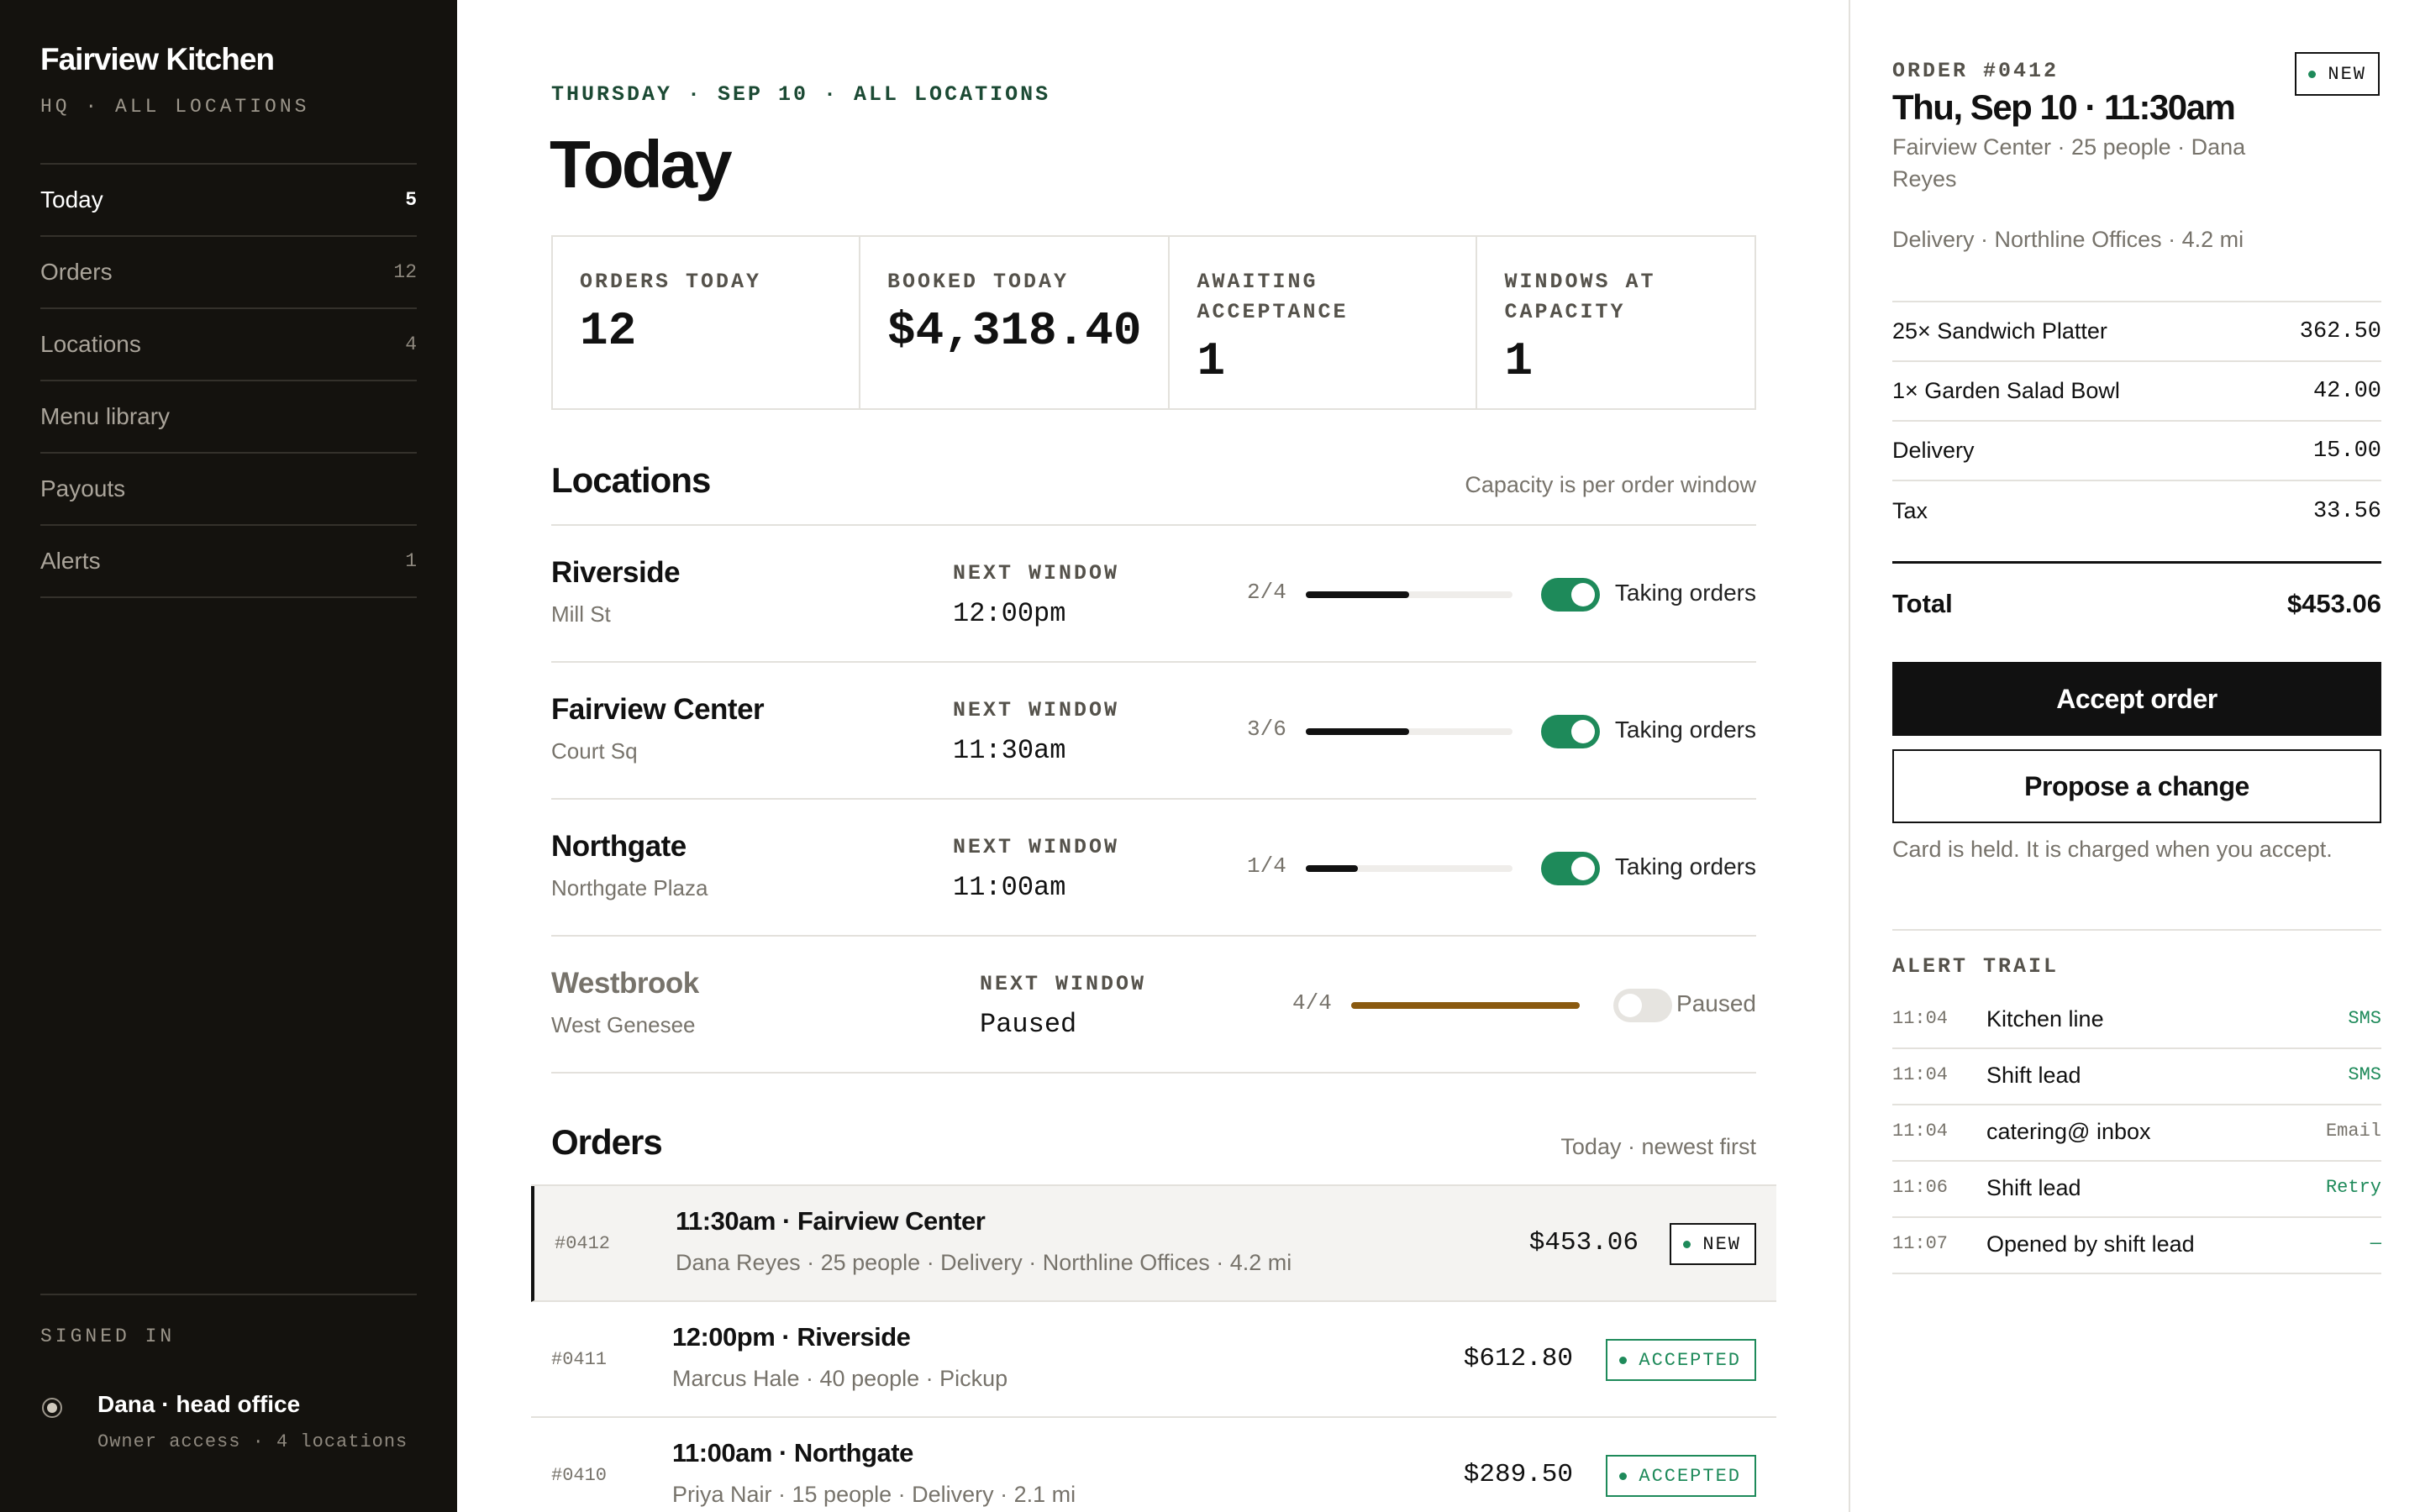  What do you see at coordinates (2090, 1244) in the screenshot?
I see `alert-recipient: Opened by shift lead` at bounding box center [2090, 1244].